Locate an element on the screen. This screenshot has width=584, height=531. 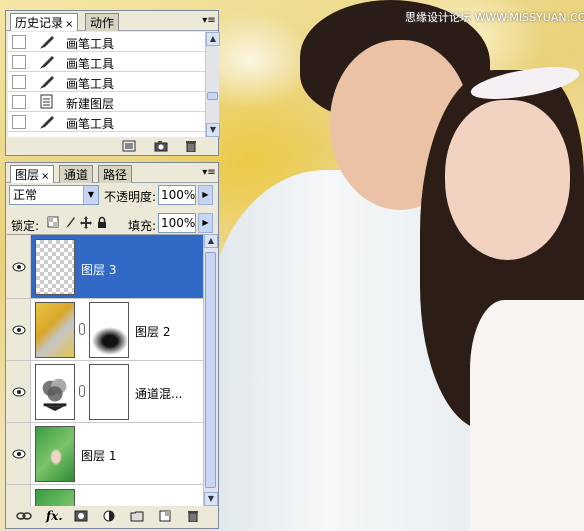
tab-layers-label: 图层 is located at coordinates (27, 175).